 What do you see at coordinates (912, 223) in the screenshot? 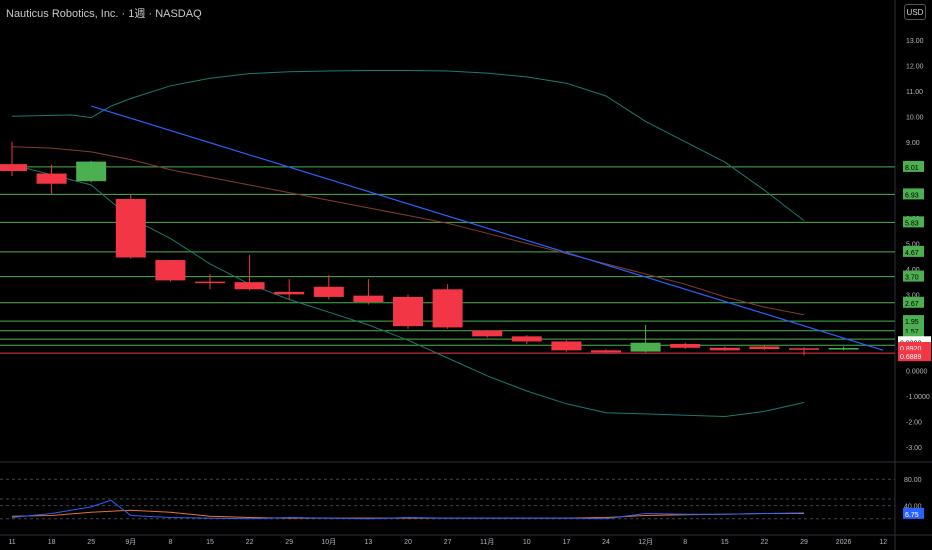
I see `level-label: 5.83` at bounding box center [912, 223].